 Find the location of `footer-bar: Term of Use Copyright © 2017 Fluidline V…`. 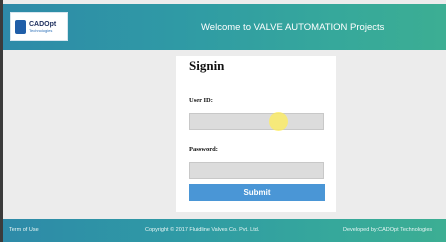

footer-bar: Term of Use Copyright © 2017 Fluidline V… is located at coordinates (224, 230).